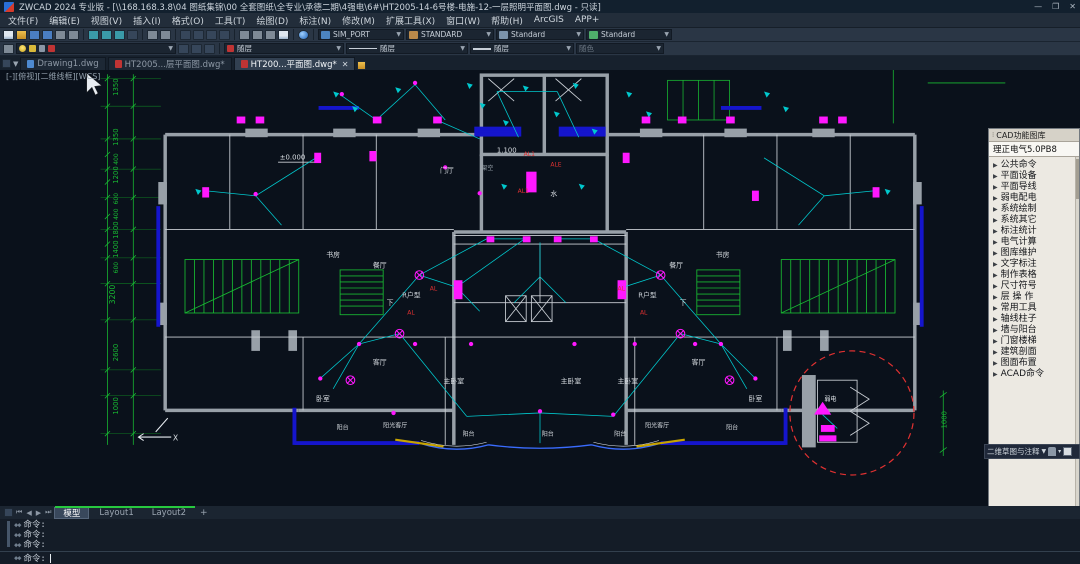  Describe the element at coordinates (1035, 209) in the screenshot. I see `lib-item-system-drawing: ▶ 系统绘制` at that location.